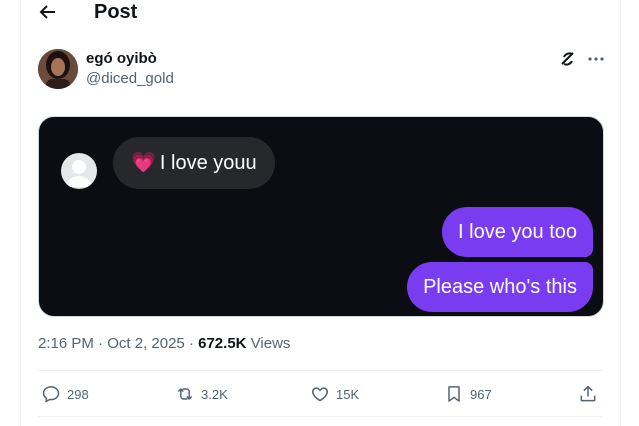  What do you see at coordinates (214, 394) in the screenshot?
I see `repost-count: 3.2K` at bounding box center [214, 394].